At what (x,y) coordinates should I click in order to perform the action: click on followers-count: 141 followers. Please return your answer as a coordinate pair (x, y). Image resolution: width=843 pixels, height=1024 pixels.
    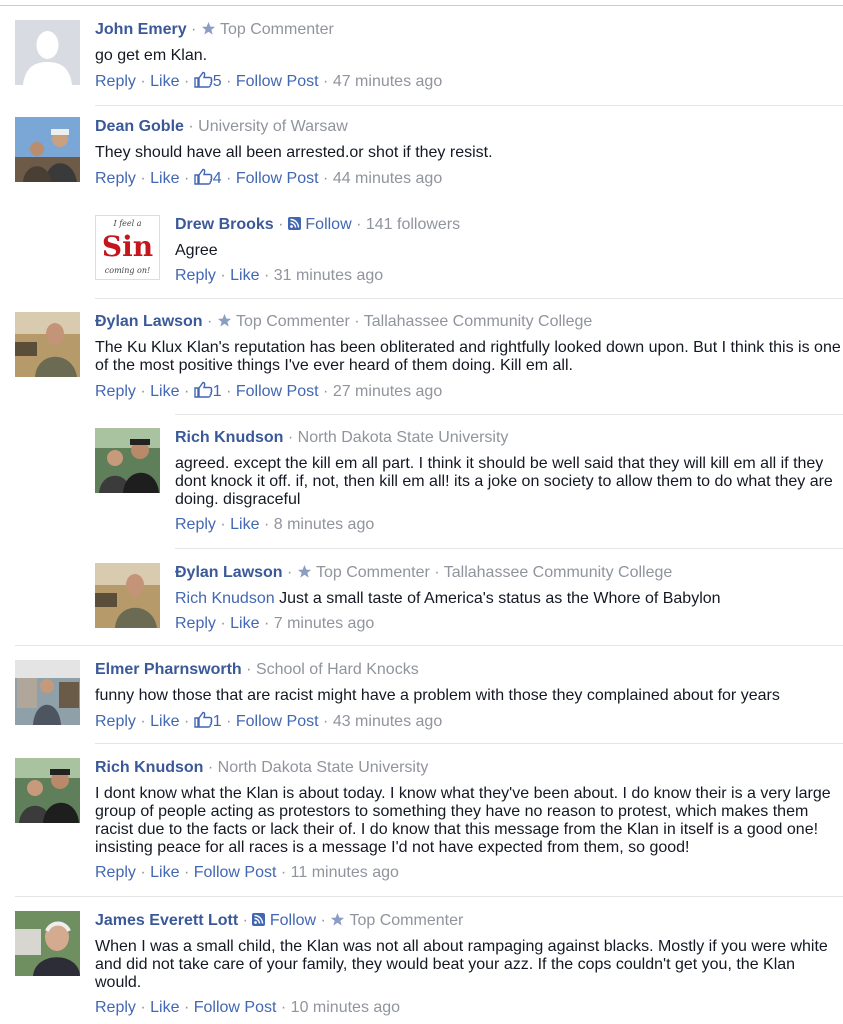
    Looking at the image, I should click on (413, 224).